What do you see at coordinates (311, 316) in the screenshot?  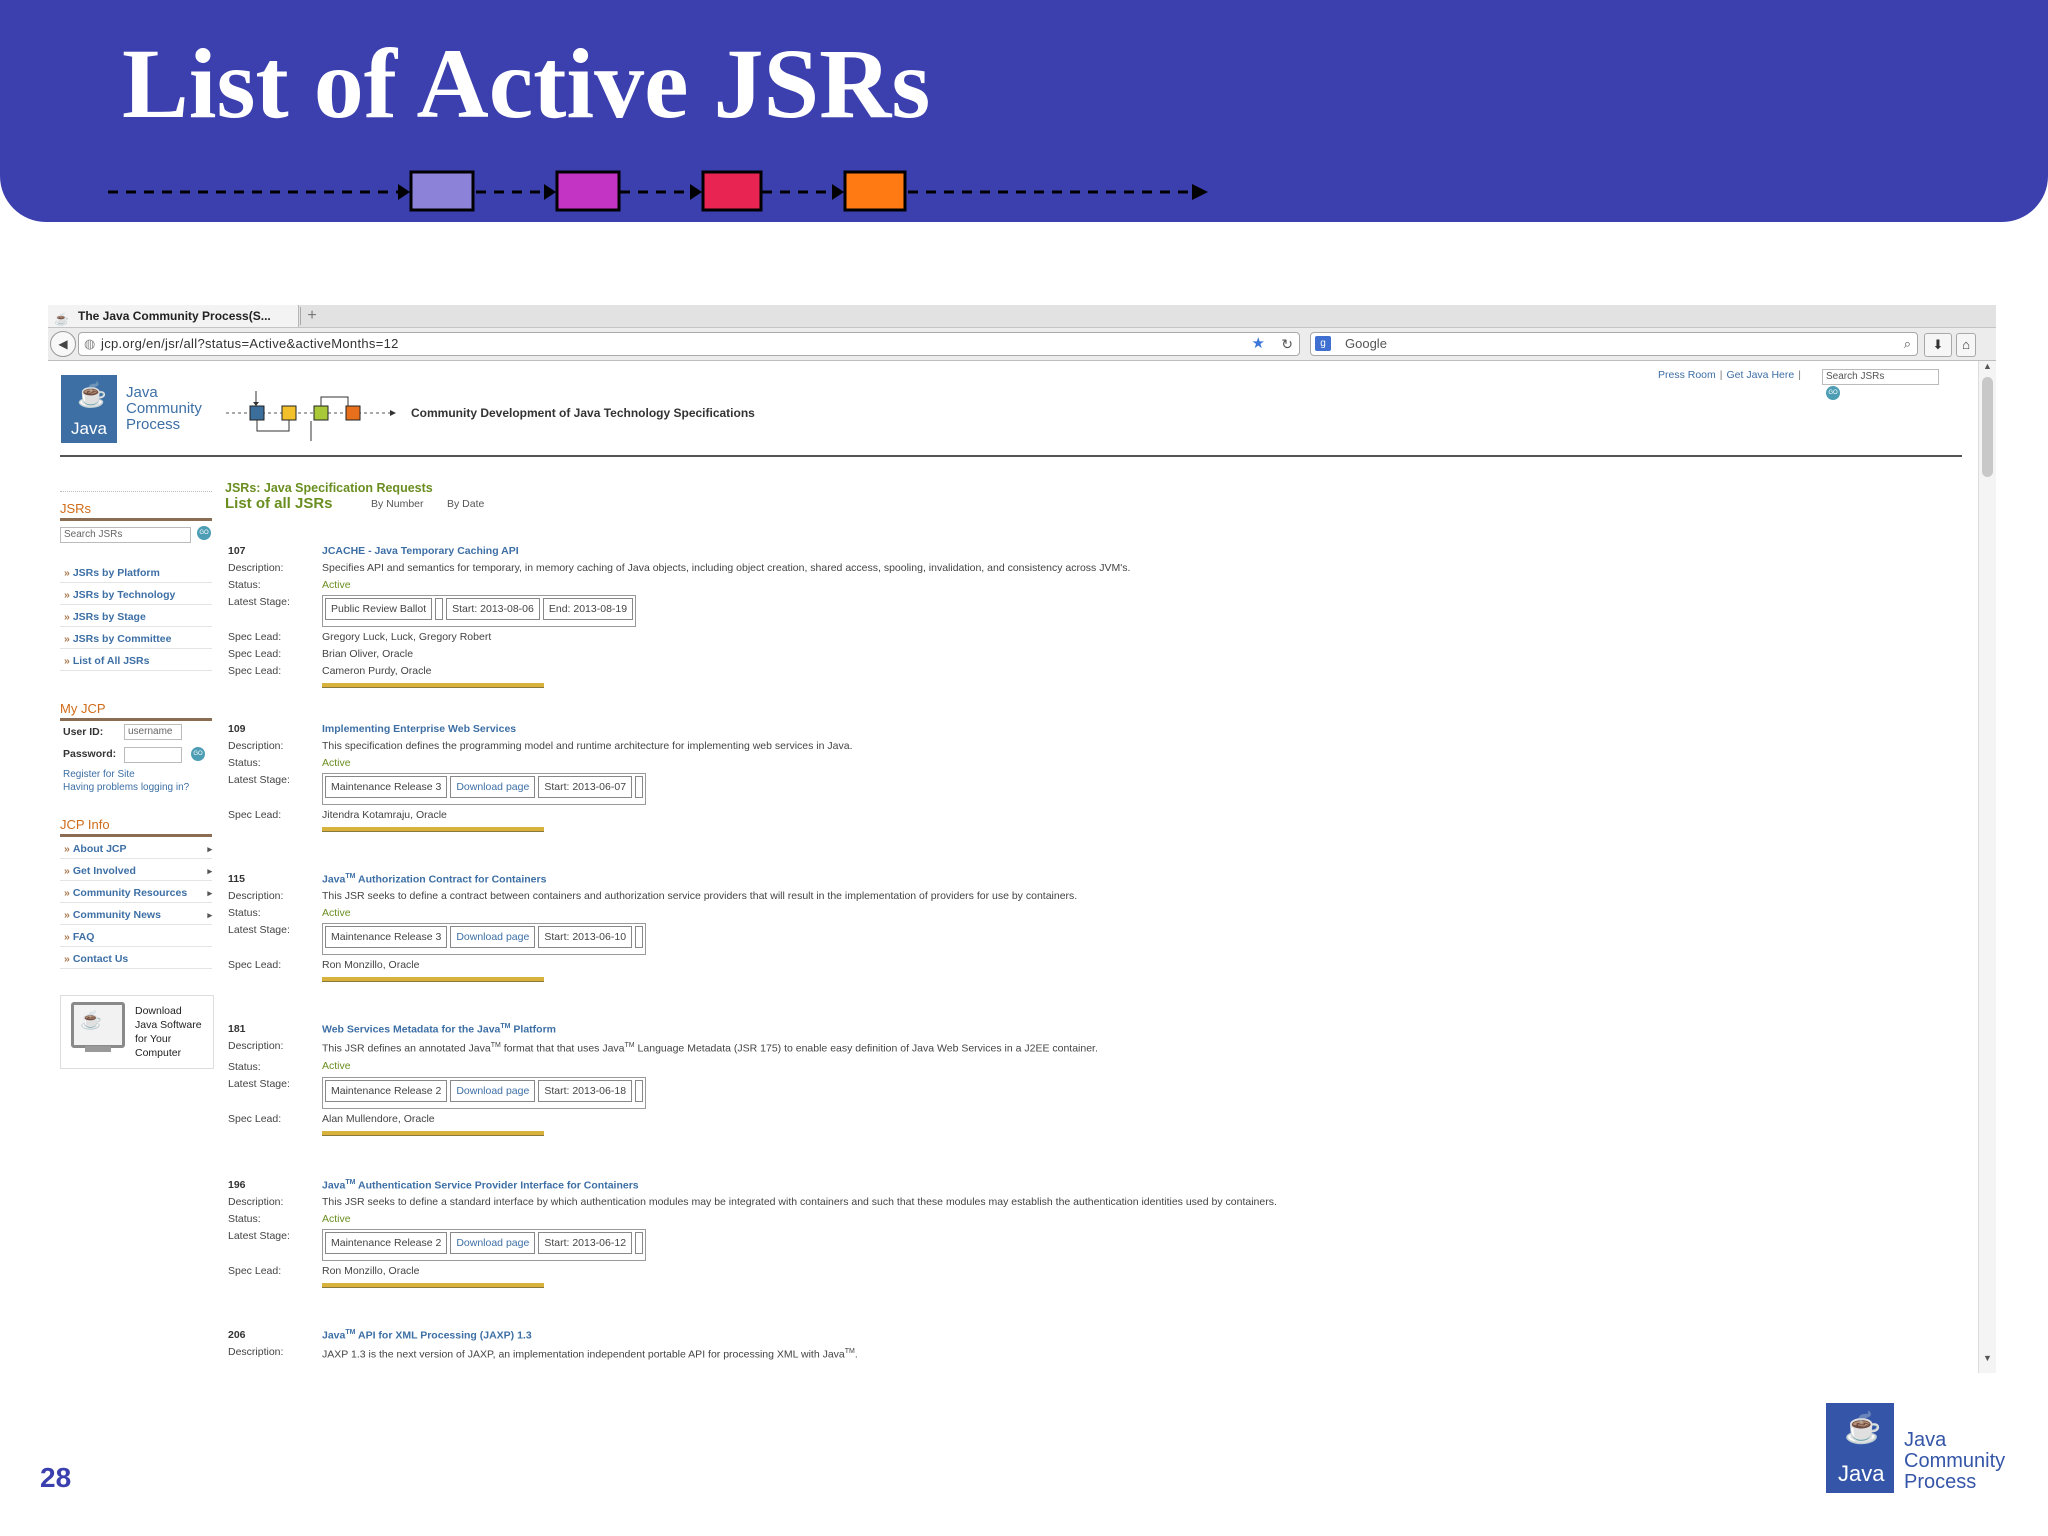 I see `new-tab-button: +` at bounding box center [311, 316].